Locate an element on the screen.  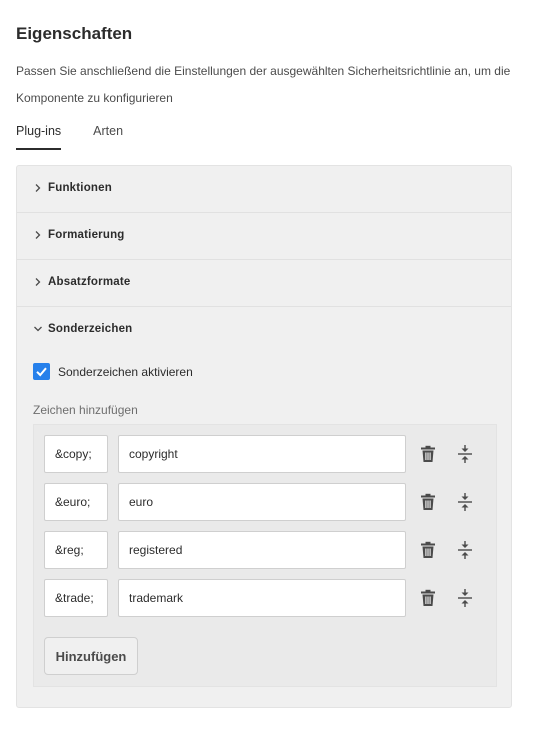
accordion-label: Absatzformate is located at coordinates (89, 282).